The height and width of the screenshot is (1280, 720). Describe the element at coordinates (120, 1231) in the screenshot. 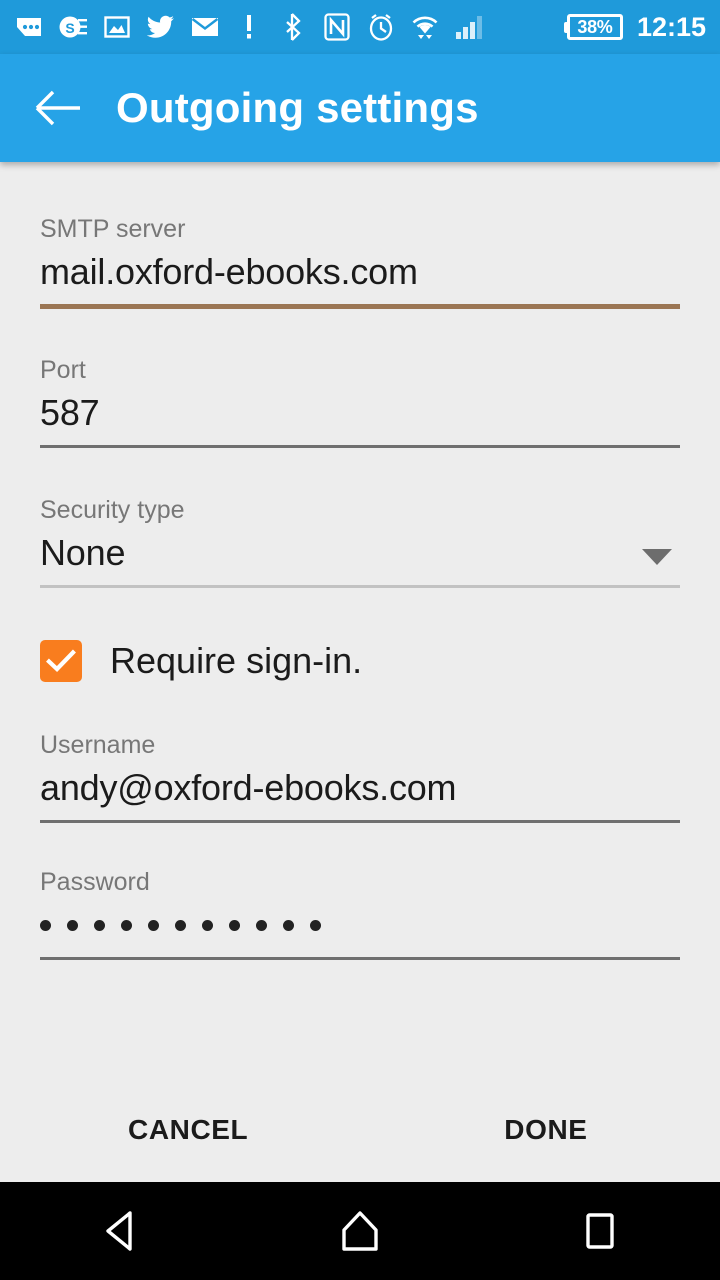

I see `nav-back-icon` at that location.